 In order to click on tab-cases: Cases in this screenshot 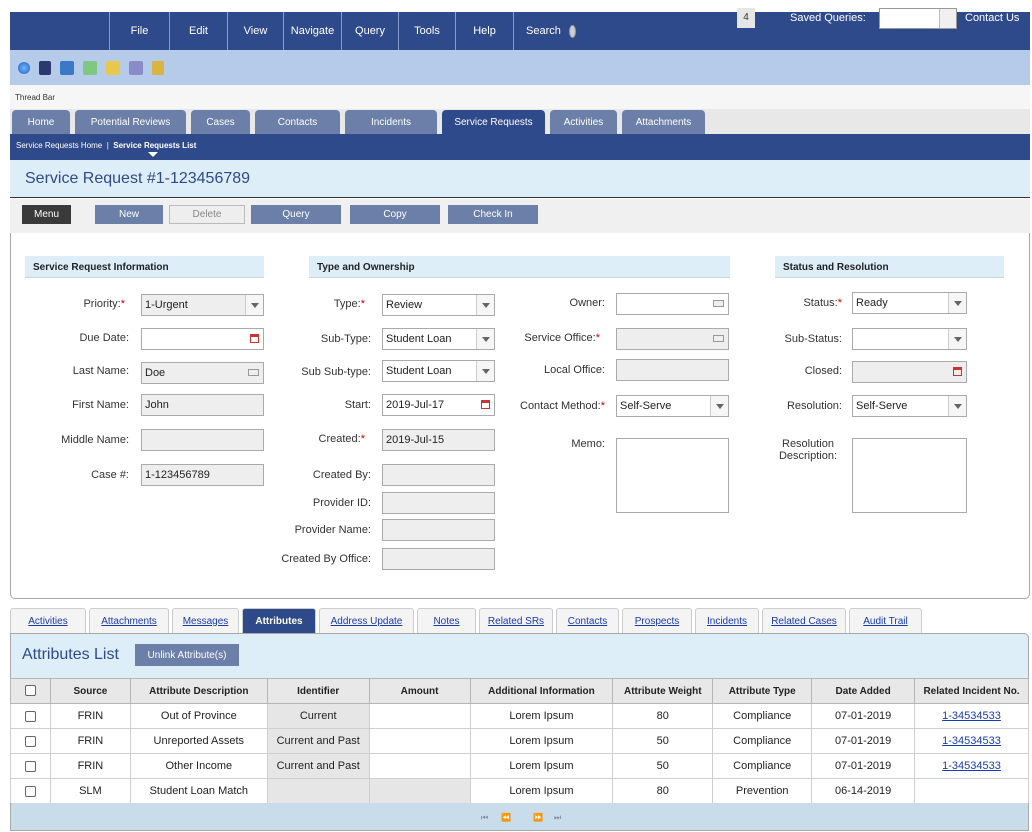, I will do `click(220, 122)`.